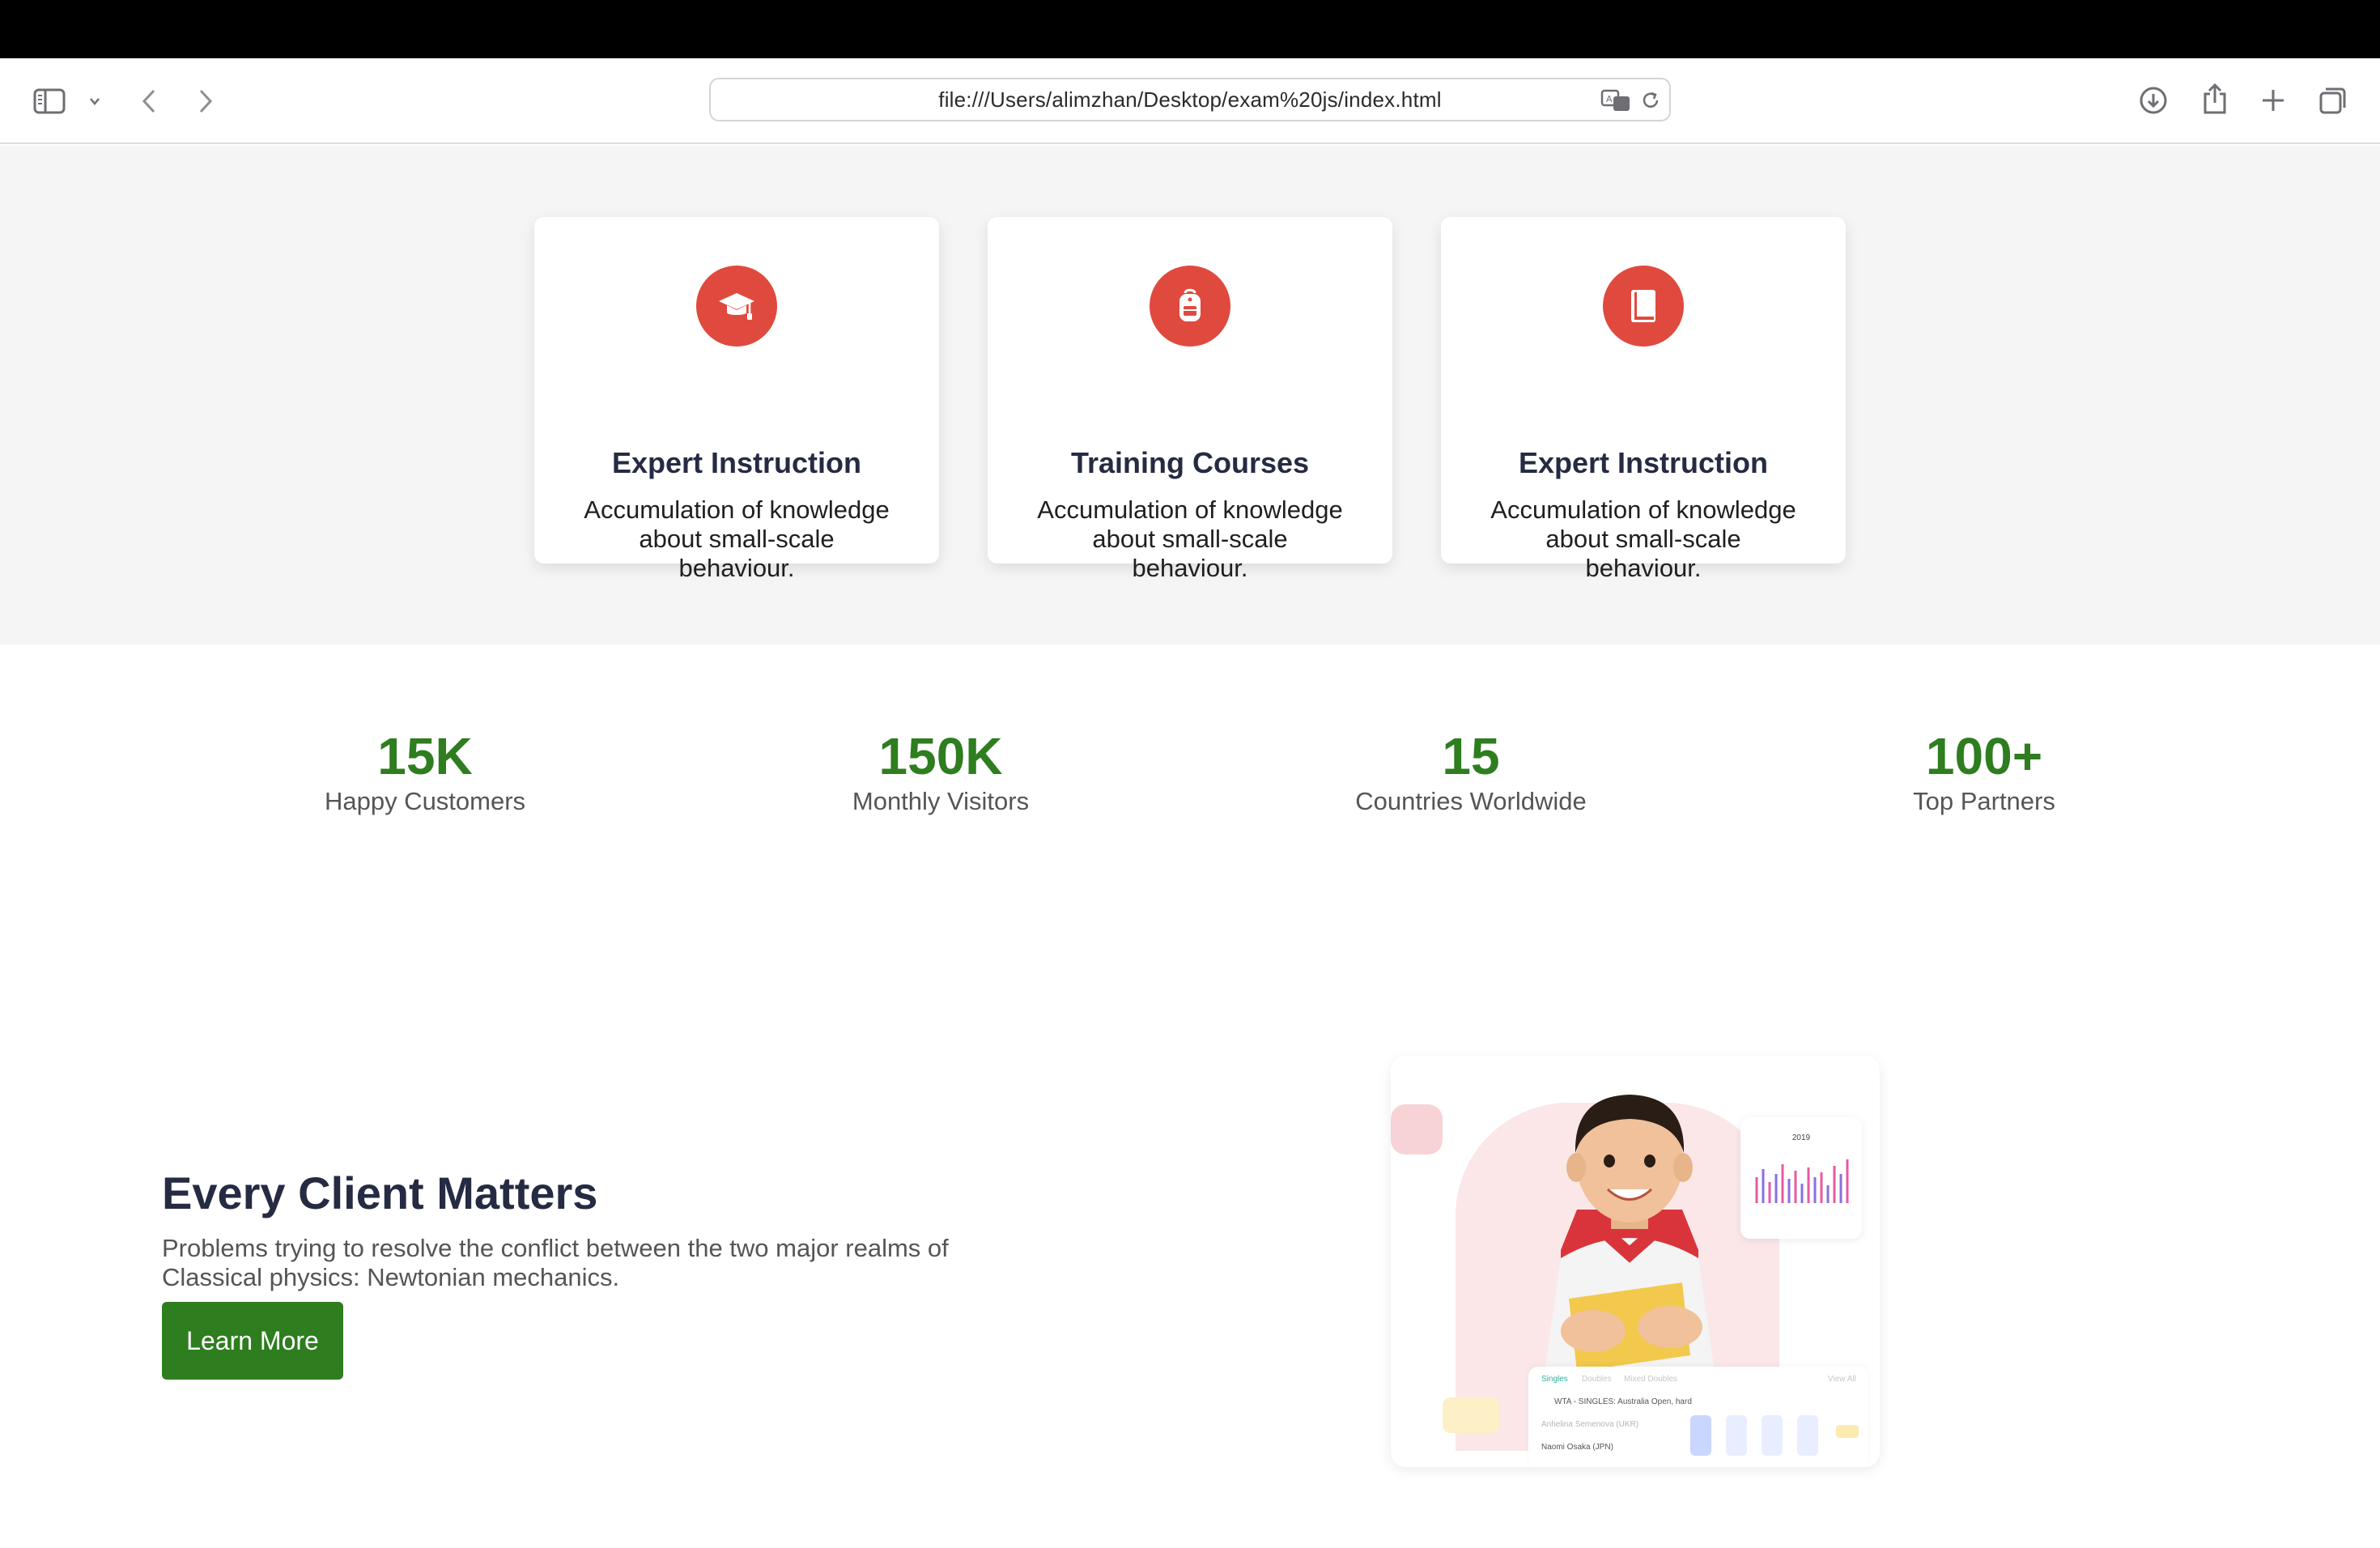  Describe the element at coordinates (2154, 100) in the screenshot. I see `download-icon` at that location.